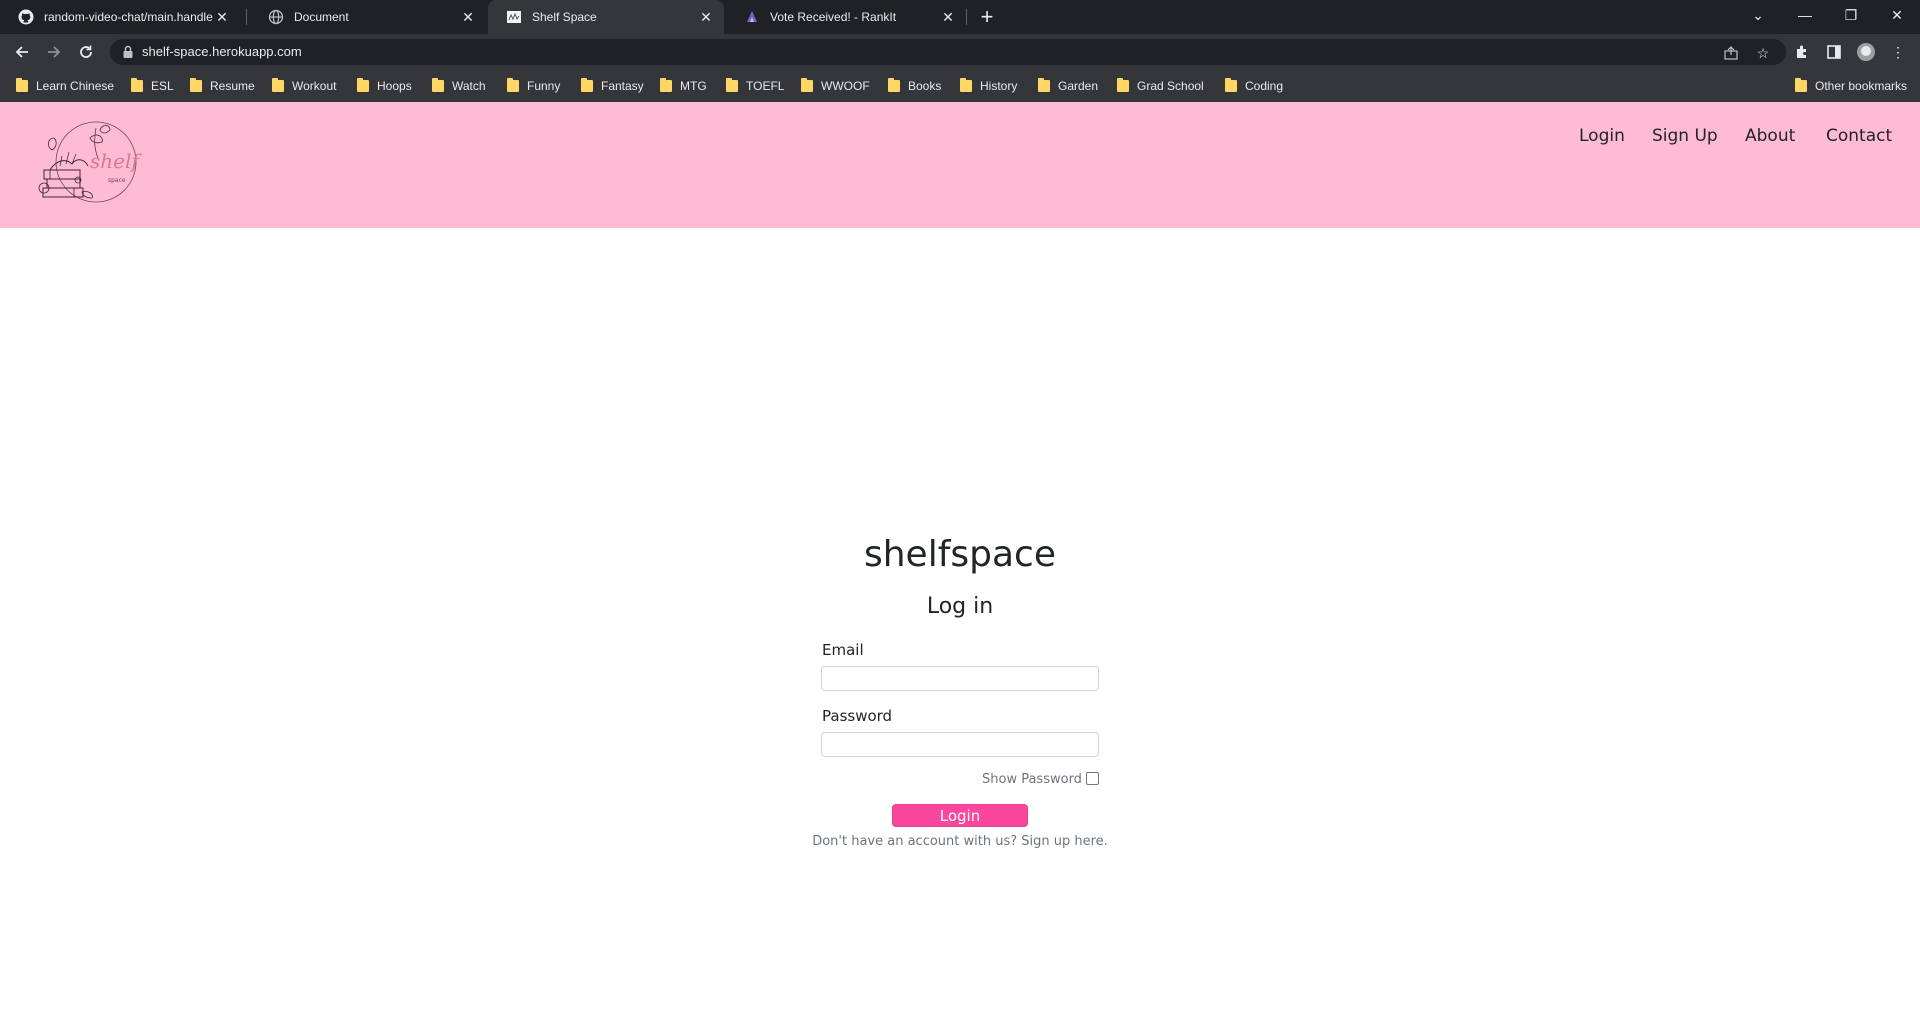  What do you see at coordinates (86, 52) in the screenshot?
I see `reload-icon` at bounding box center [86, 52].